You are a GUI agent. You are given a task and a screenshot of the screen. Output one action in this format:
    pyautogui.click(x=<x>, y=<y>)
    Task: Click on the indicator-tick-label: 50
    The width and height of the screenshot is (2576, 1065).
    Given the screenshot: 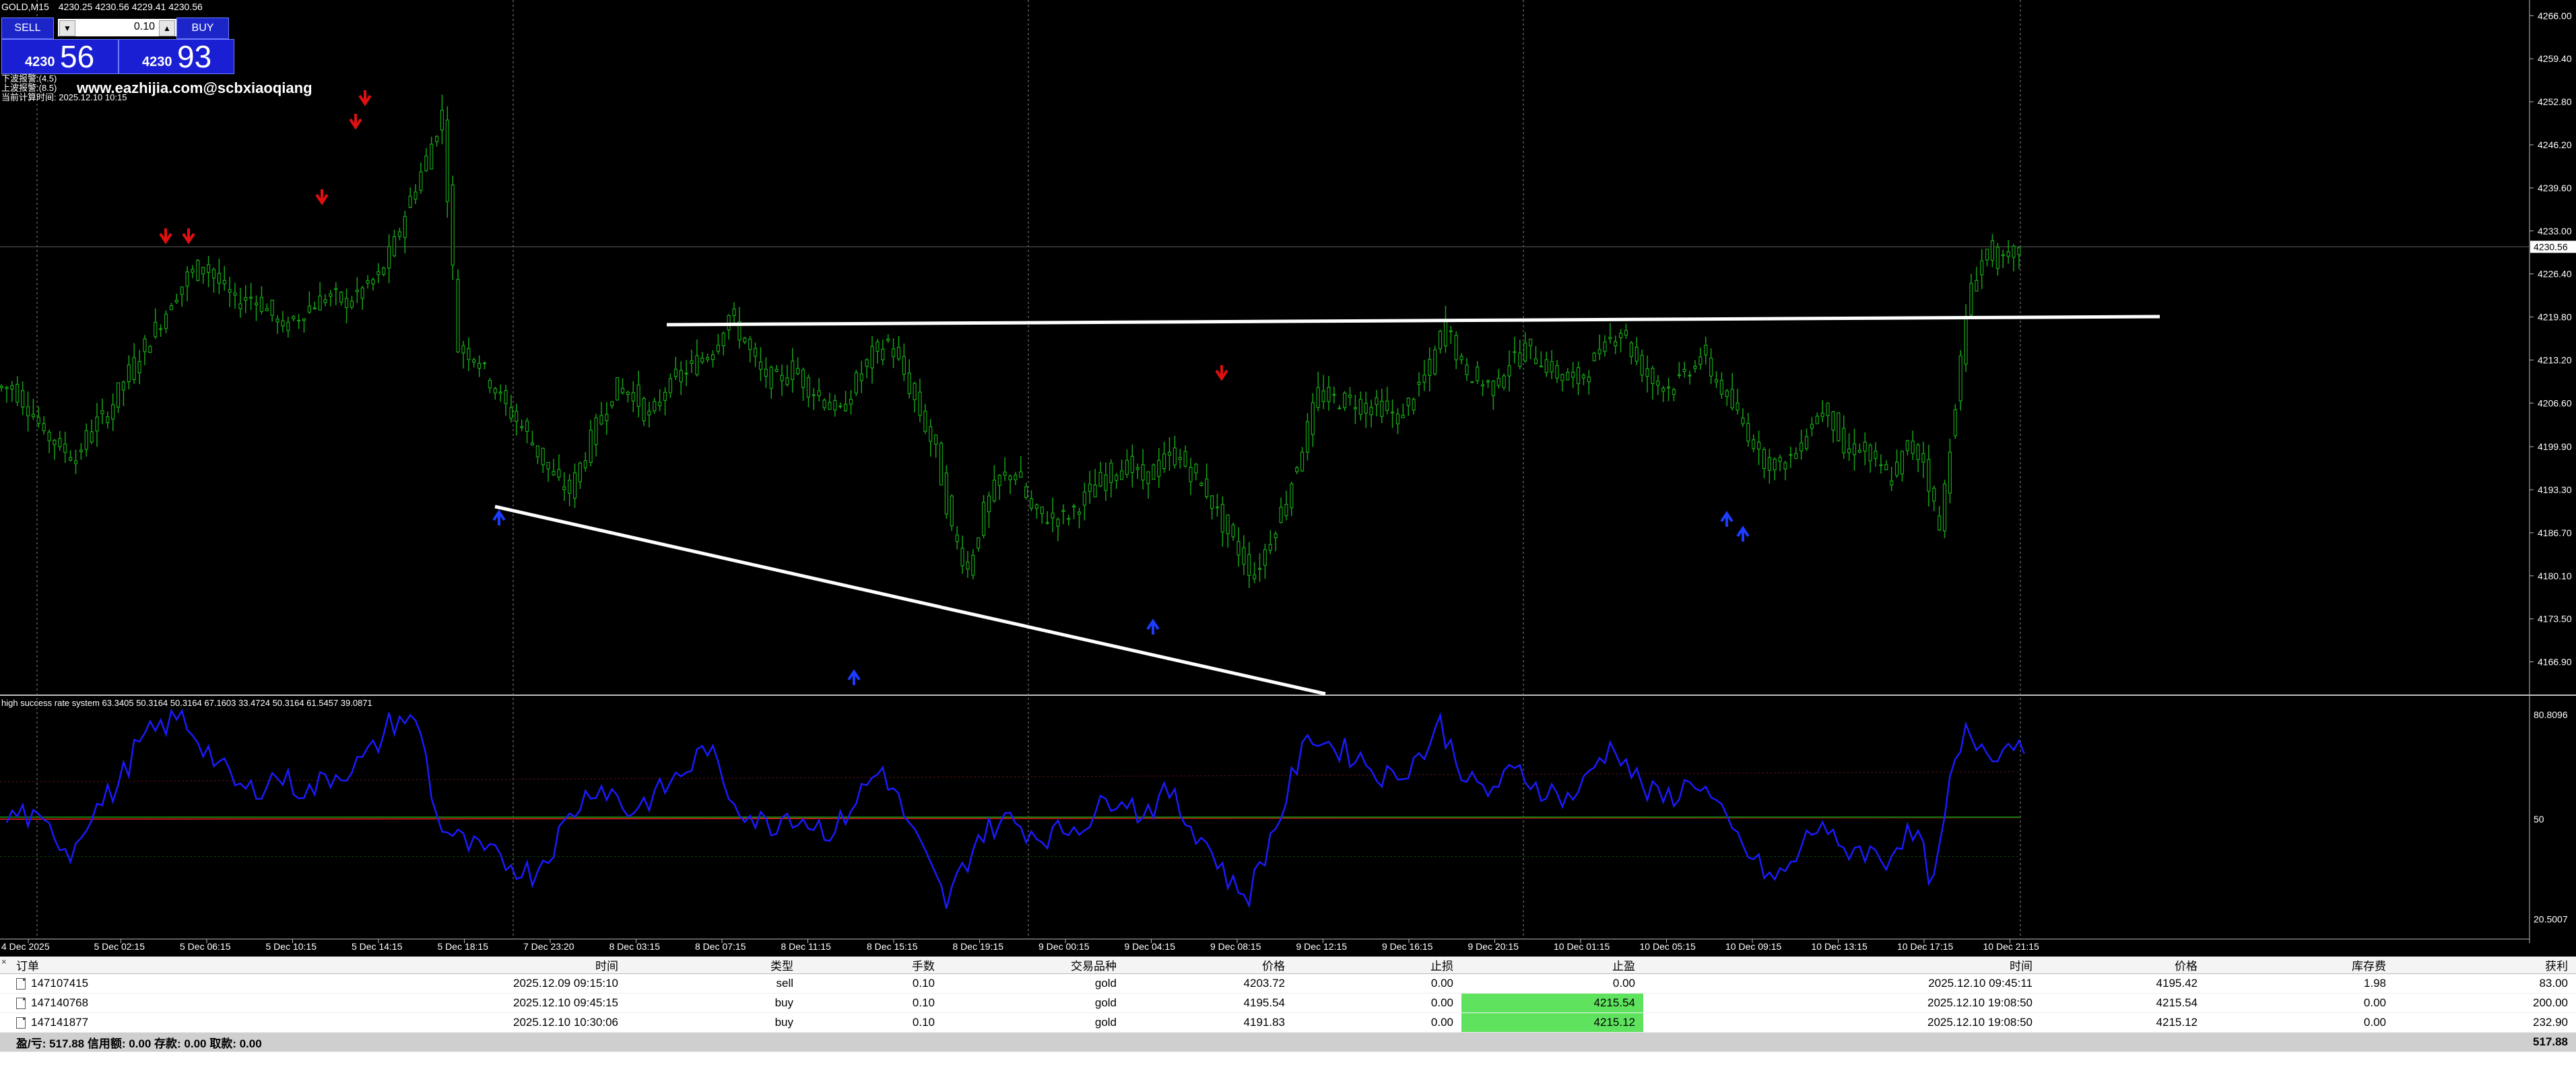 What is the action you would take?
    pyautogui.click(x=2539, y=819)
    